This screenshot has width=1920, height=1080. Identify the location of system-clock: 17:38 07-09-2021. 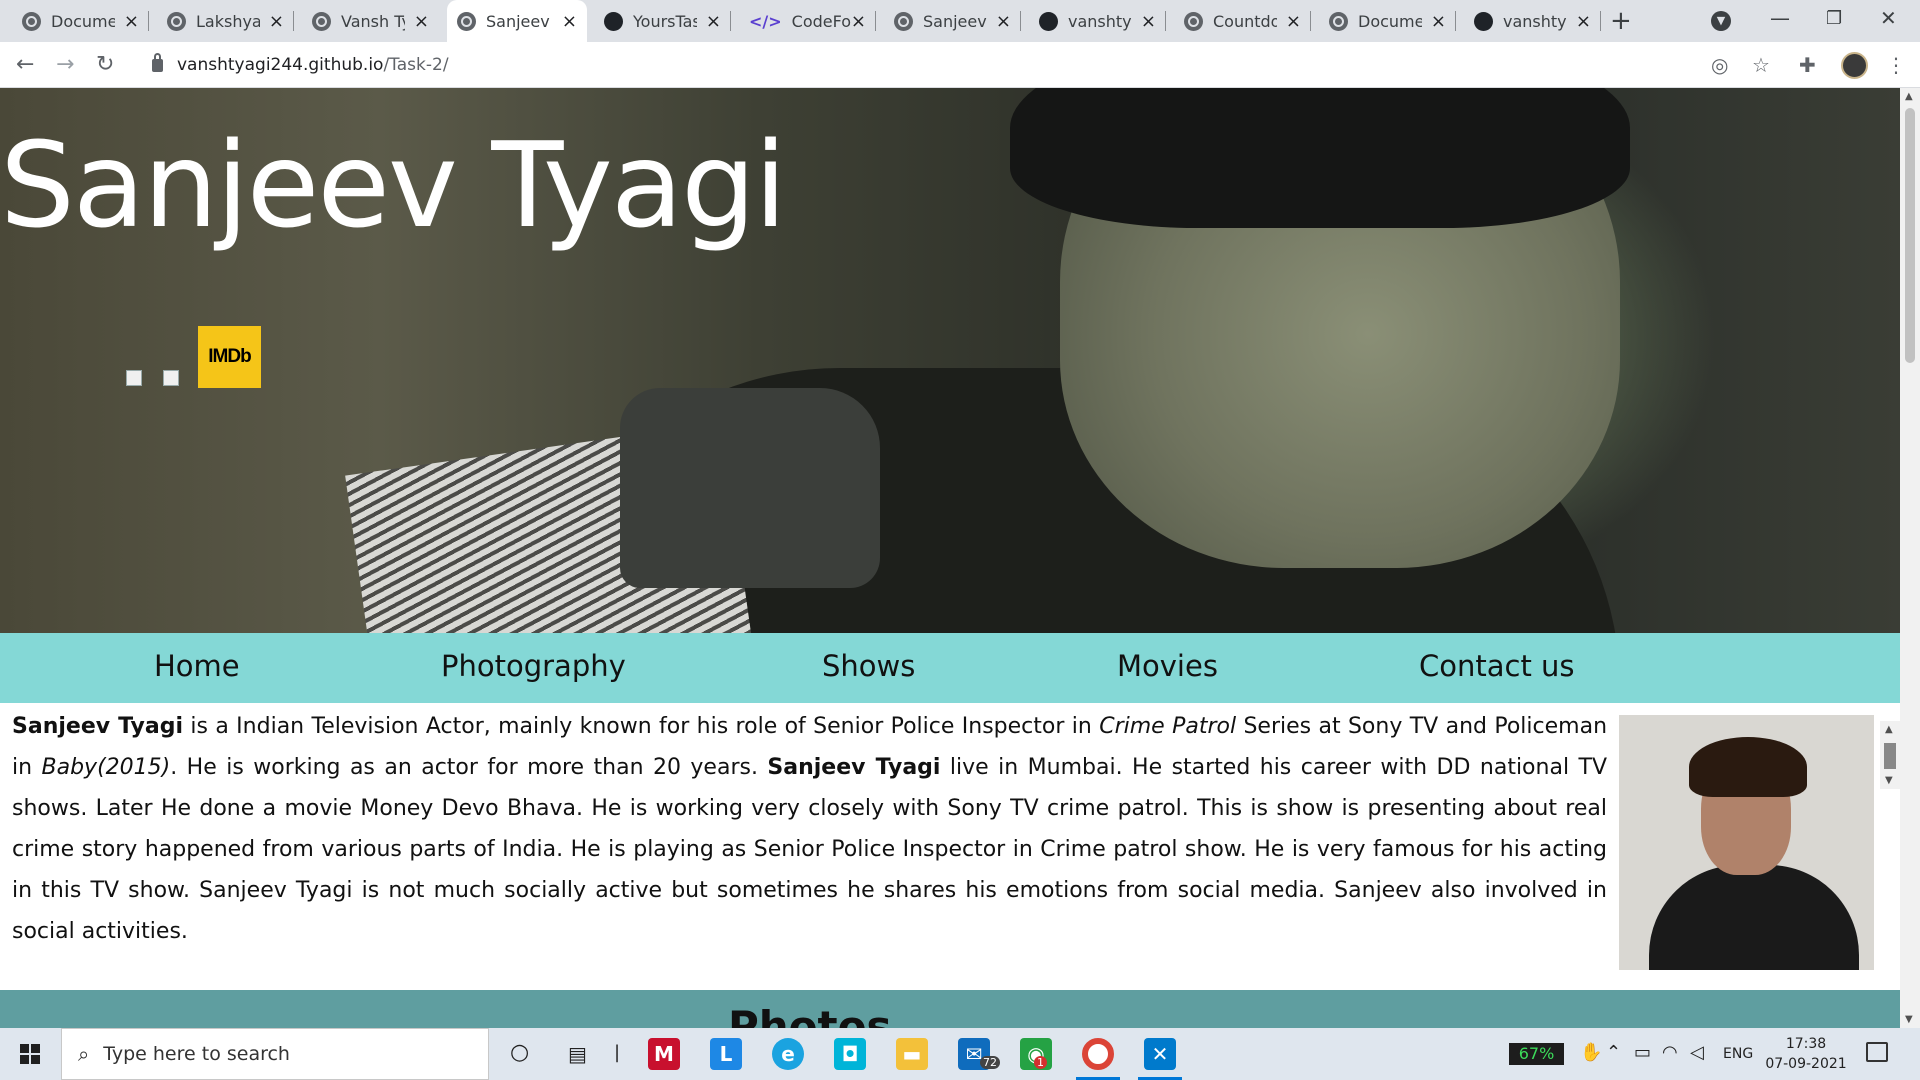
(1806, 1054).